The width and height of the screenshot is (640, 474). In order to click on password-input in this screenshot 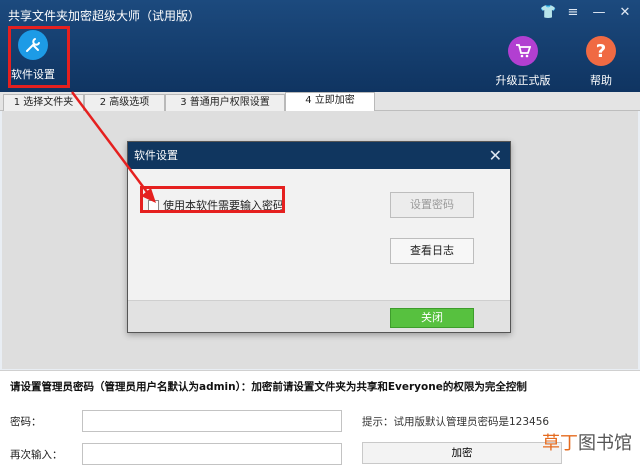, I will do `click(212, 421)`.